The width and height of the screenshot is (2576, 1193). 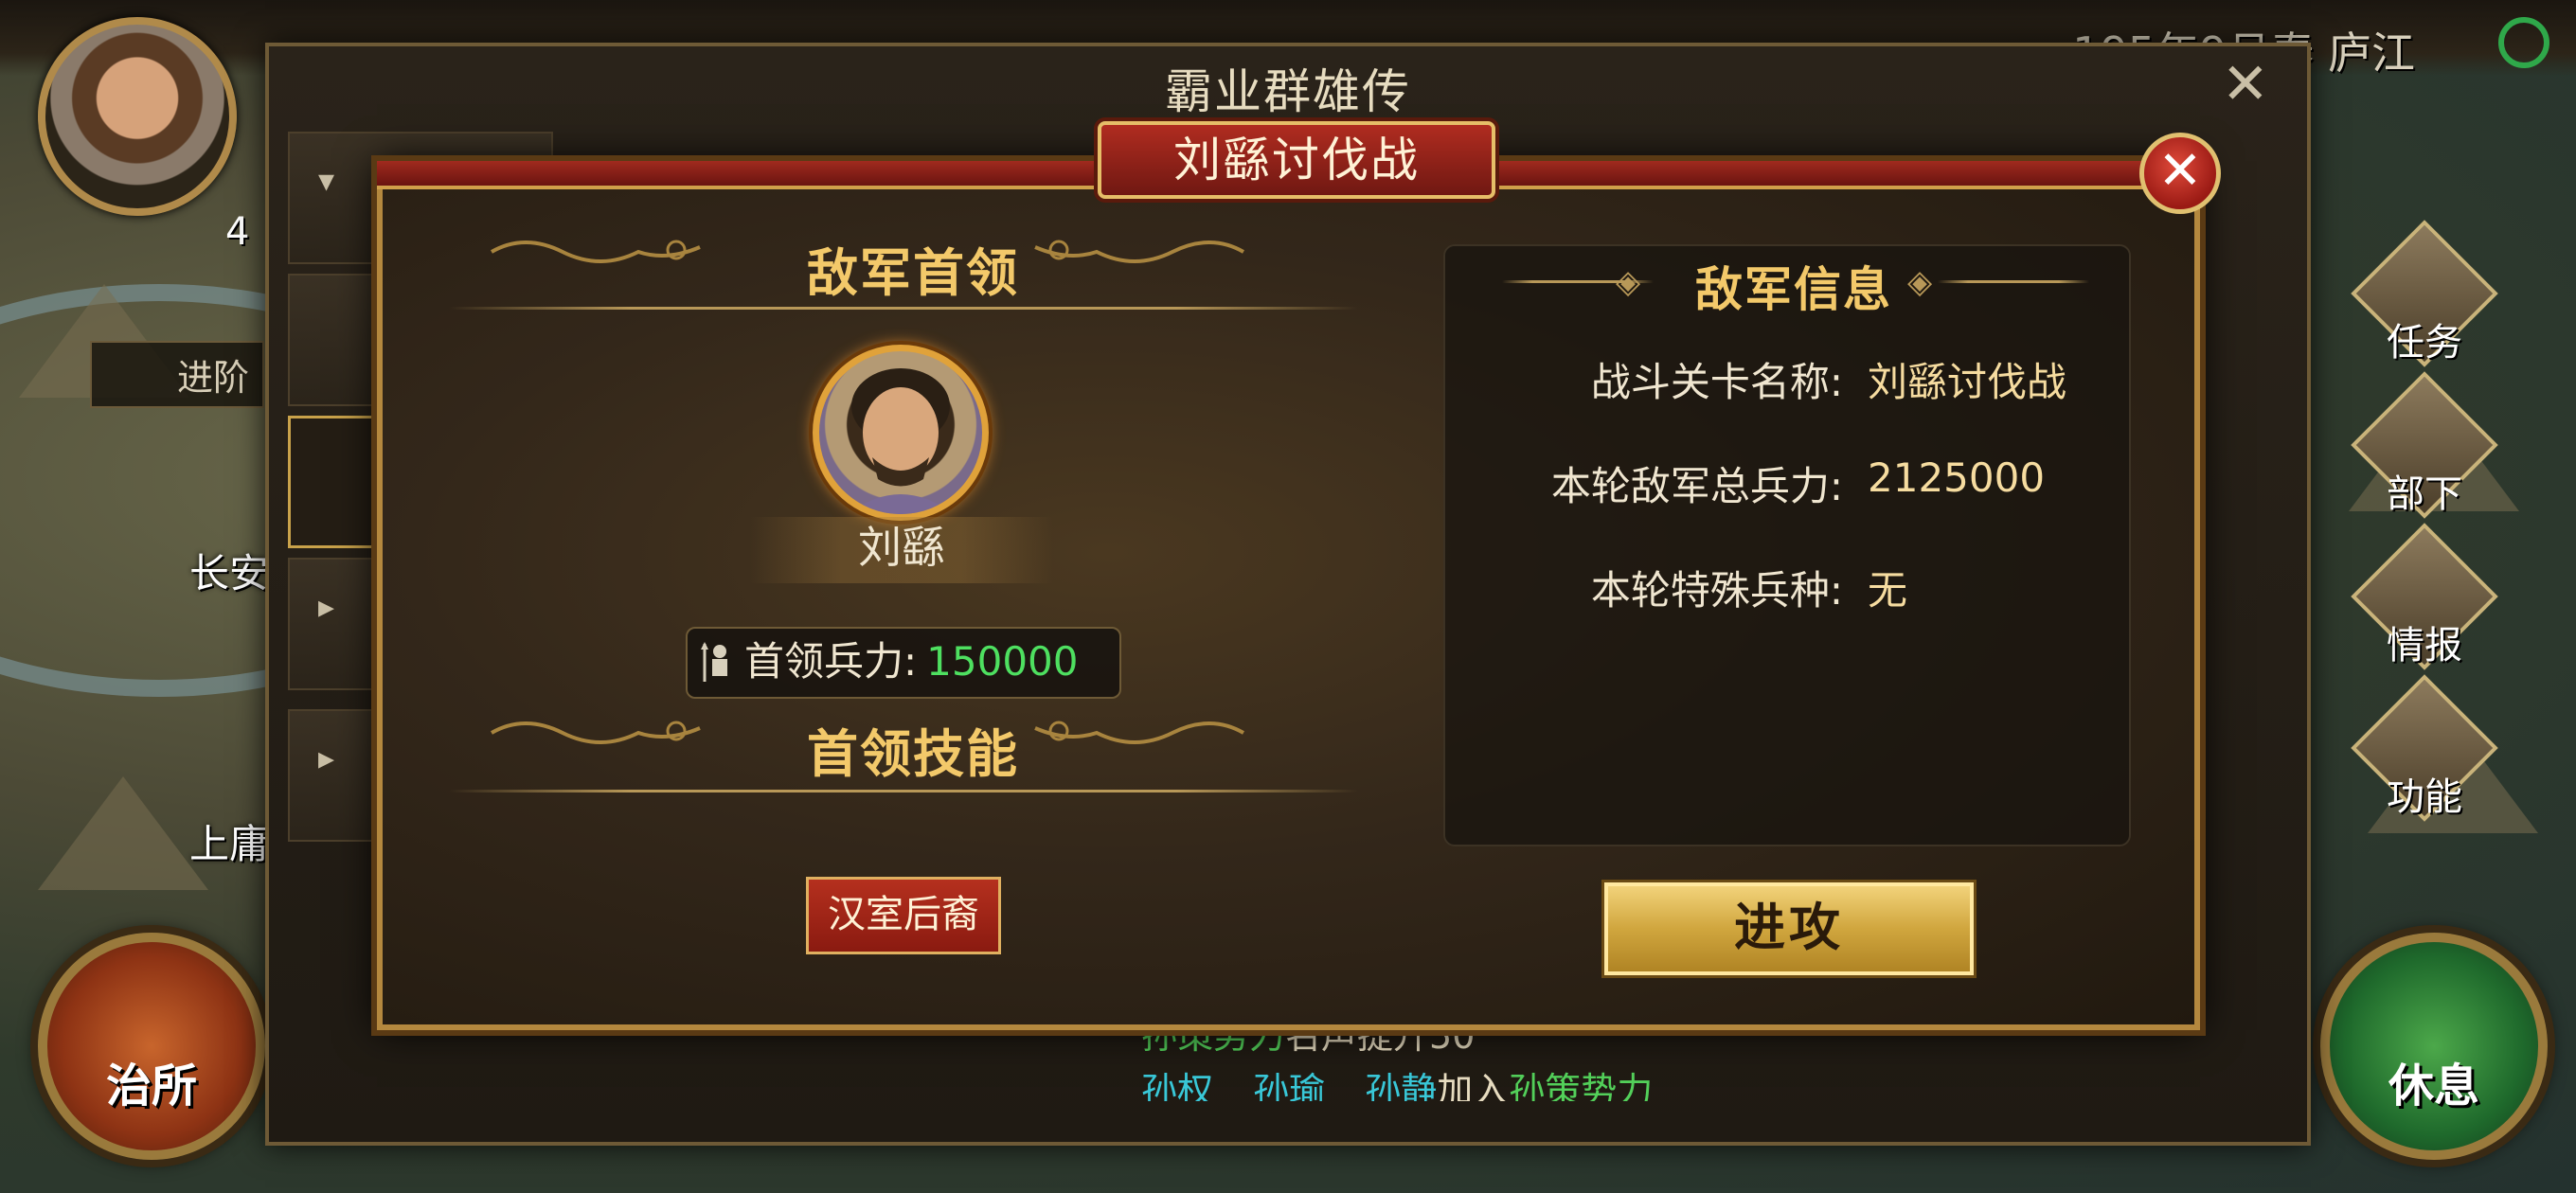 What do you see at coordinates (123, 833) in the screenshot?
I see `map-mountain` at bounding box center [123, 833].